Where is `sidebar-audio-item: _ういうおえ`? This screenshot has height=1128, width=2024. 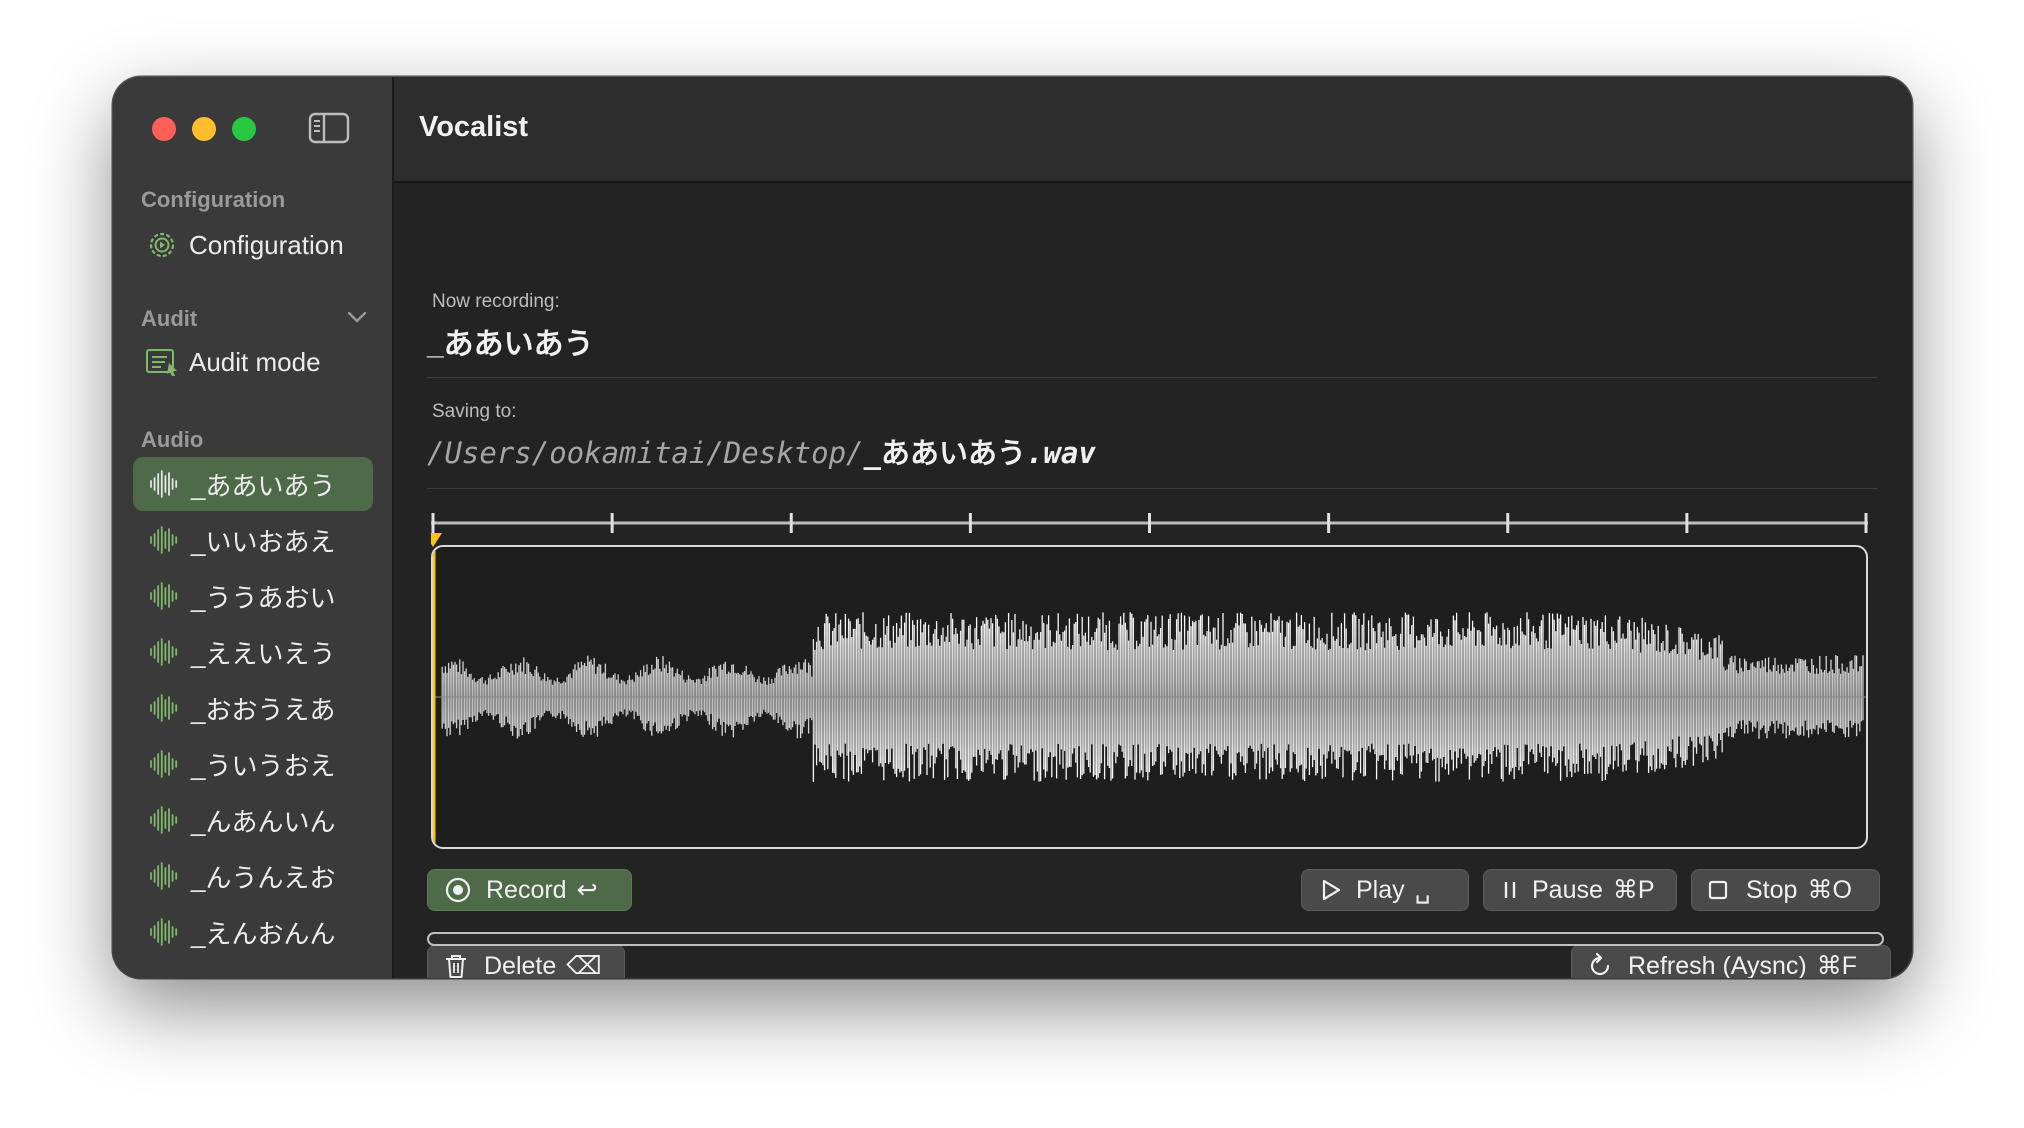 sidebar-audio-item: _ういうおえ is located at coordinates (253, 764).